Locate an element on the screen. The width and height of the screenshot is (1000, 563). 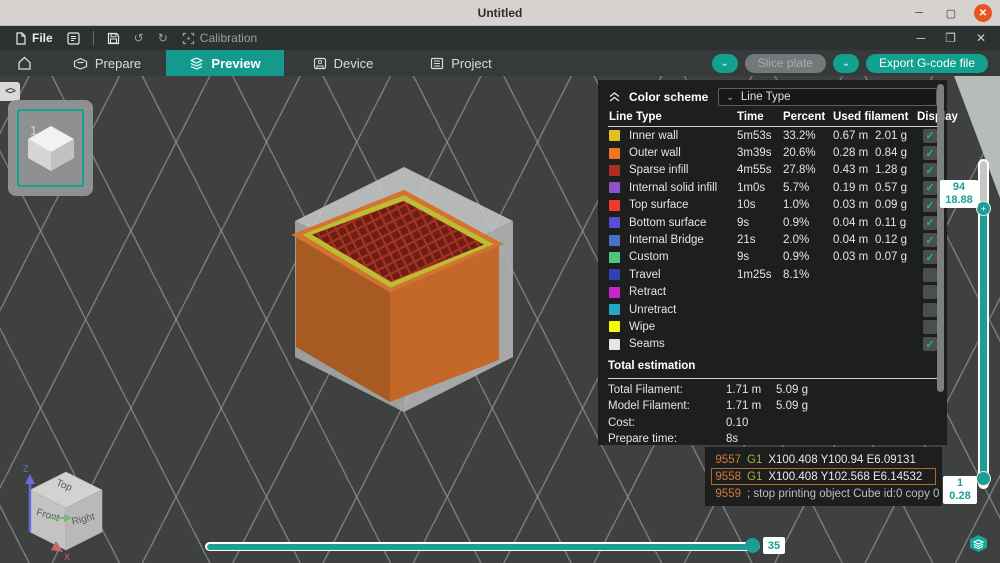
panel-title: Color scheme is located at coordinates (669, 97).